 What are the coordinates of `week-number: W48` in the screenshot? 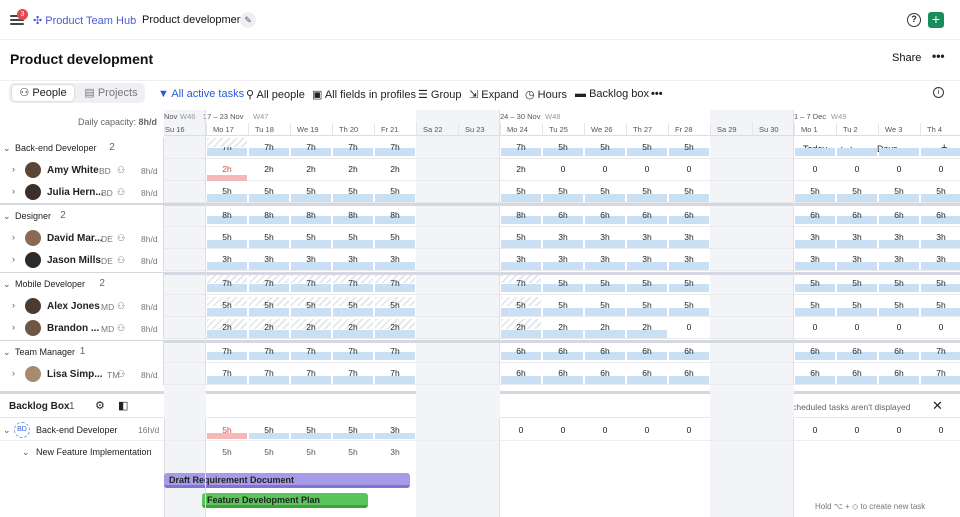 It's located at (553, 116).